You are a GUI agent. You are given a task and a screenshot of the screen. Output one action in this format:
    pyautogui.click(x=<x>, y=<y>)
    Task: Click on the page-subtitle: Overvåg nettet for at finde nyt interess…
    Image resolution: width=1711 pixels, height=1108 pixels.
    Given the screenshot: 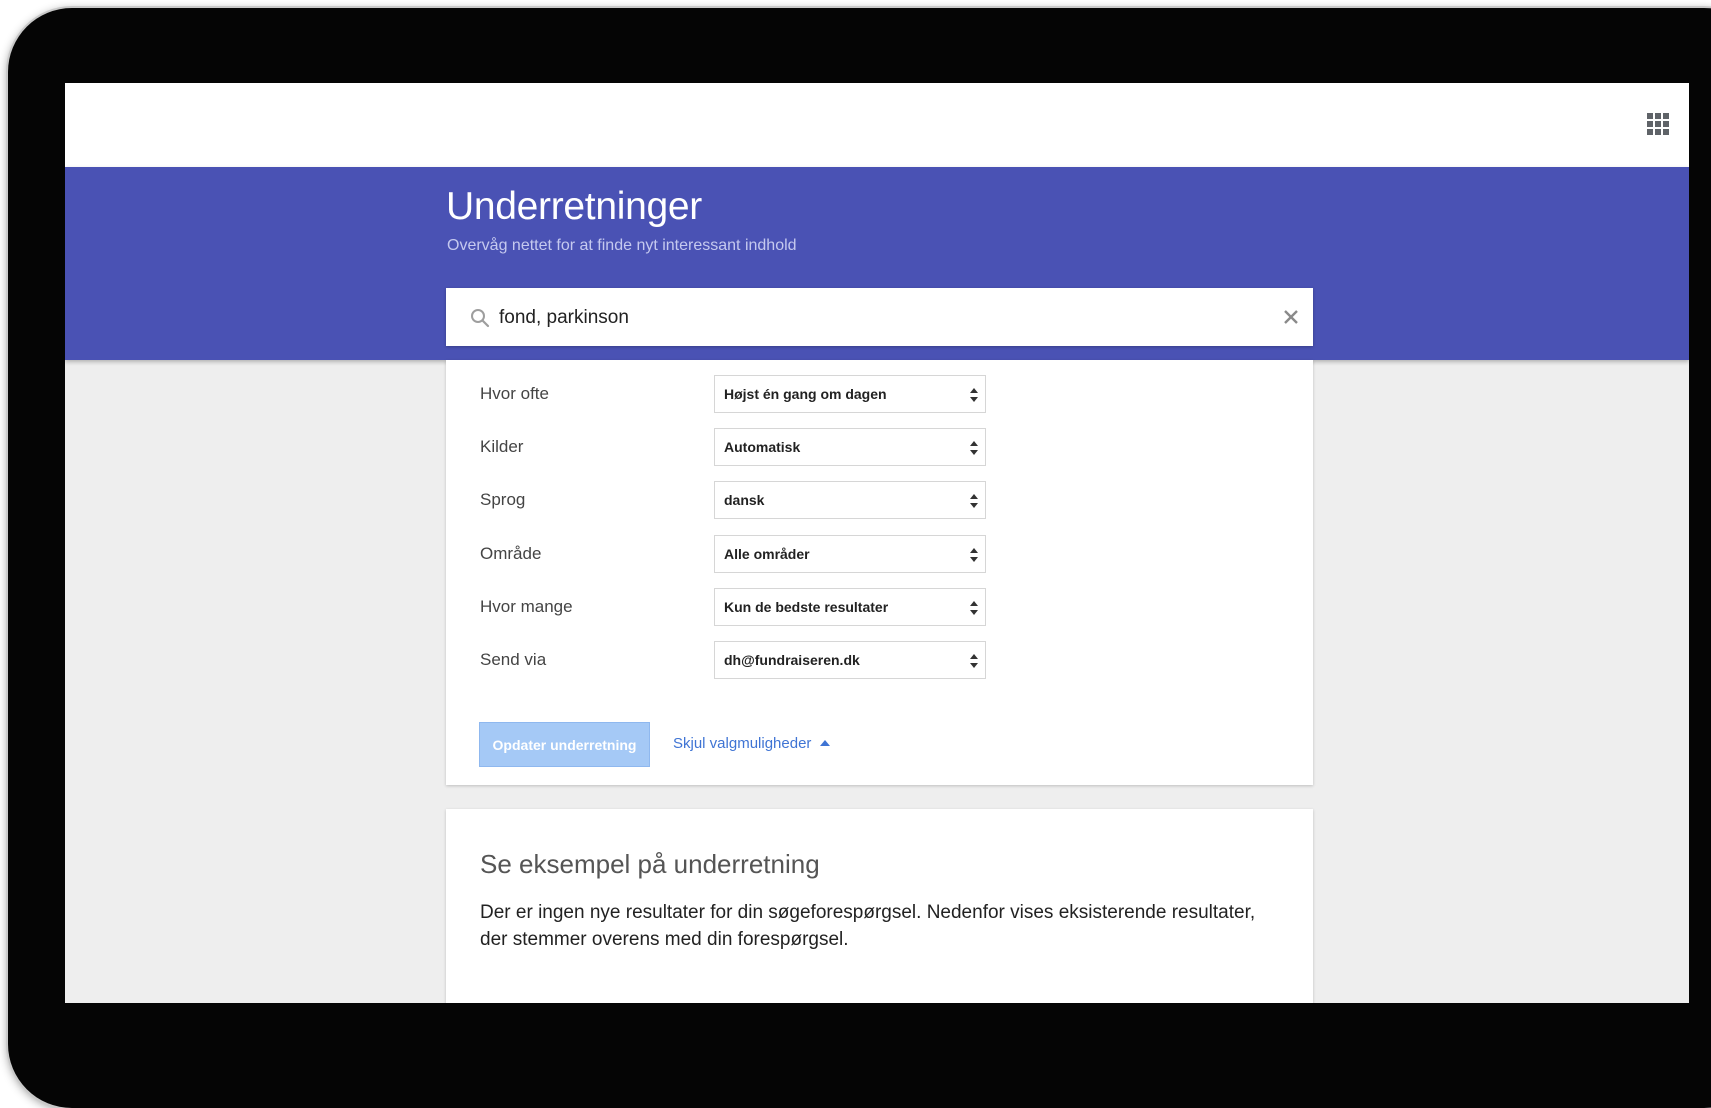 What is the action you would take?
    pyautogui.click(x=622, y=245)
    